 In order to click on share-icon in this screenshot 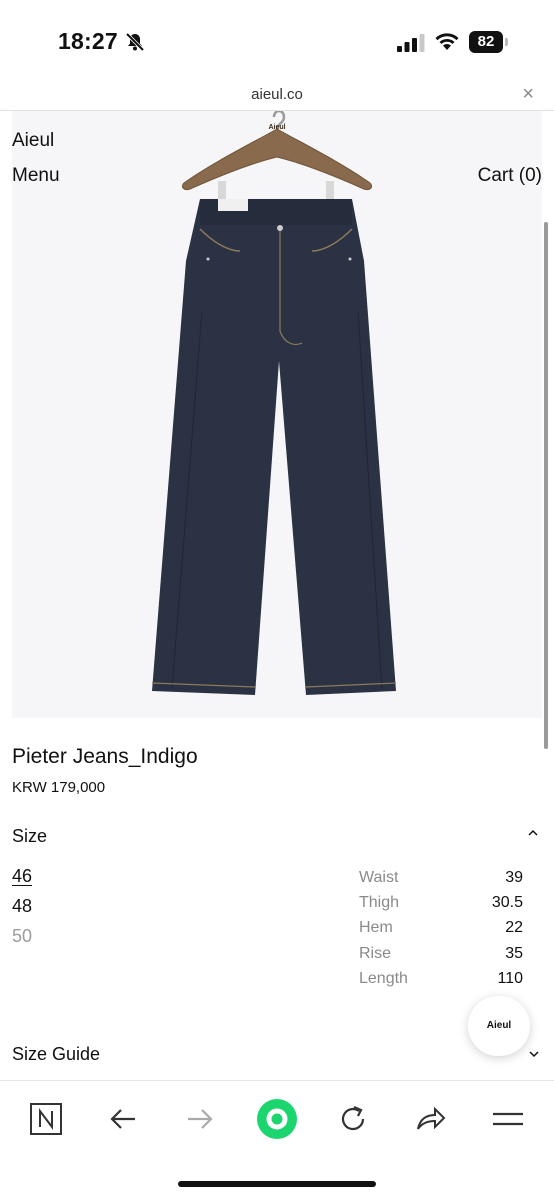, I will do `click(430, 1119)`.